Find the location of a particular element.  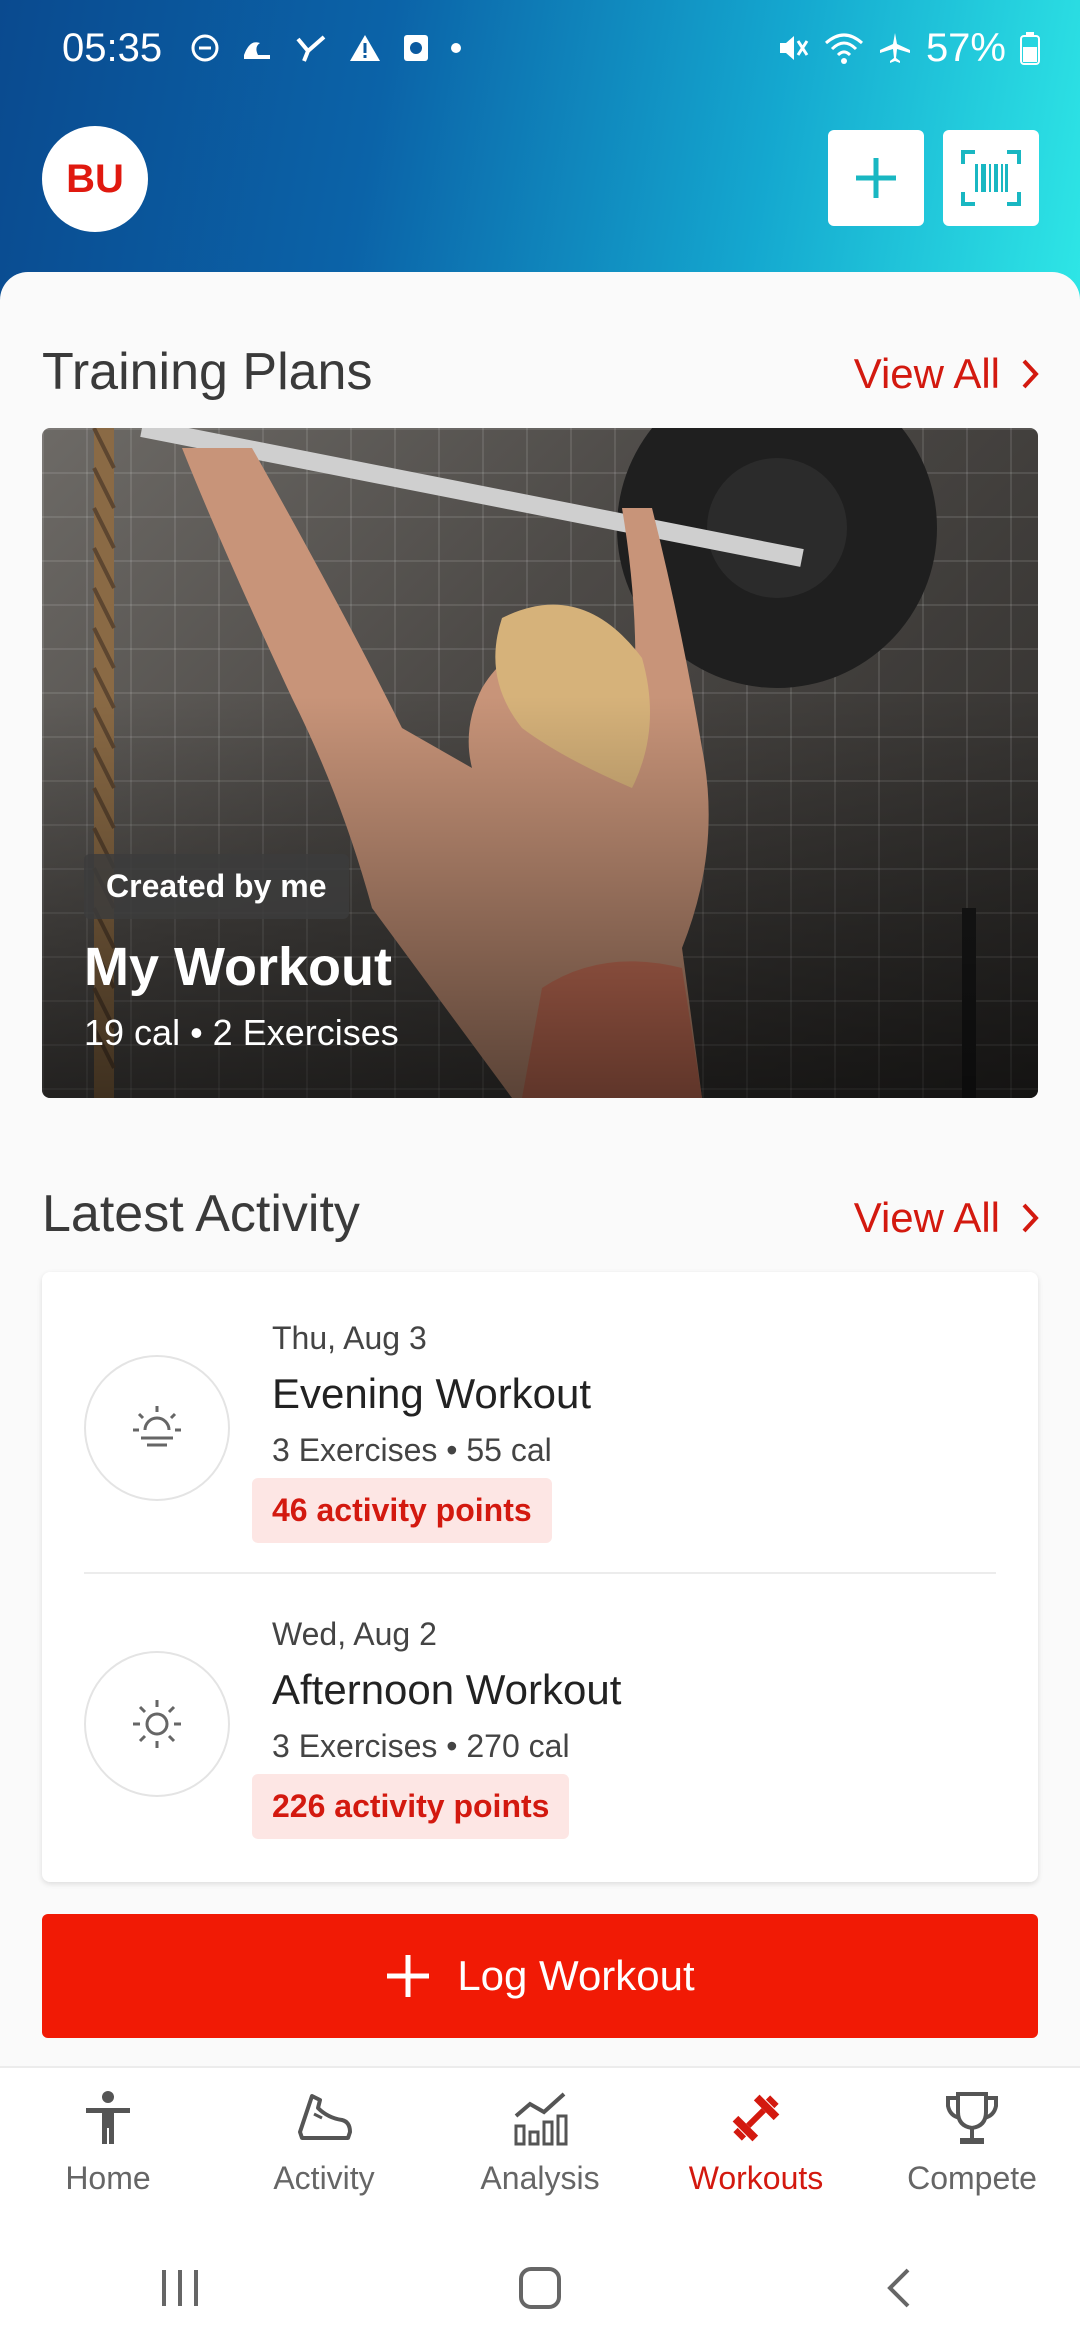

avatar: BU is located at coordinates (95, 179).